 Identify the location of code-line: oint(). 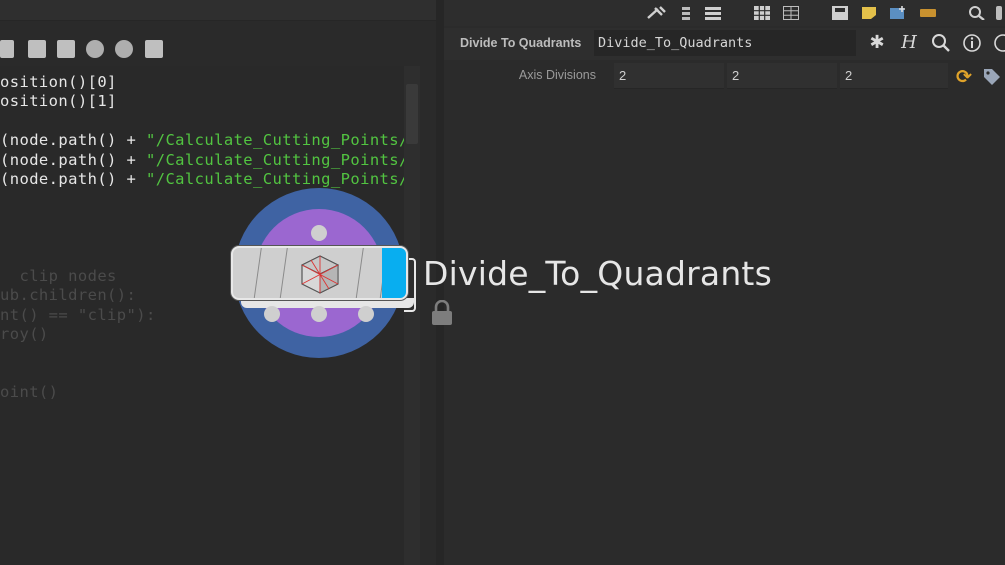
(29, 392).